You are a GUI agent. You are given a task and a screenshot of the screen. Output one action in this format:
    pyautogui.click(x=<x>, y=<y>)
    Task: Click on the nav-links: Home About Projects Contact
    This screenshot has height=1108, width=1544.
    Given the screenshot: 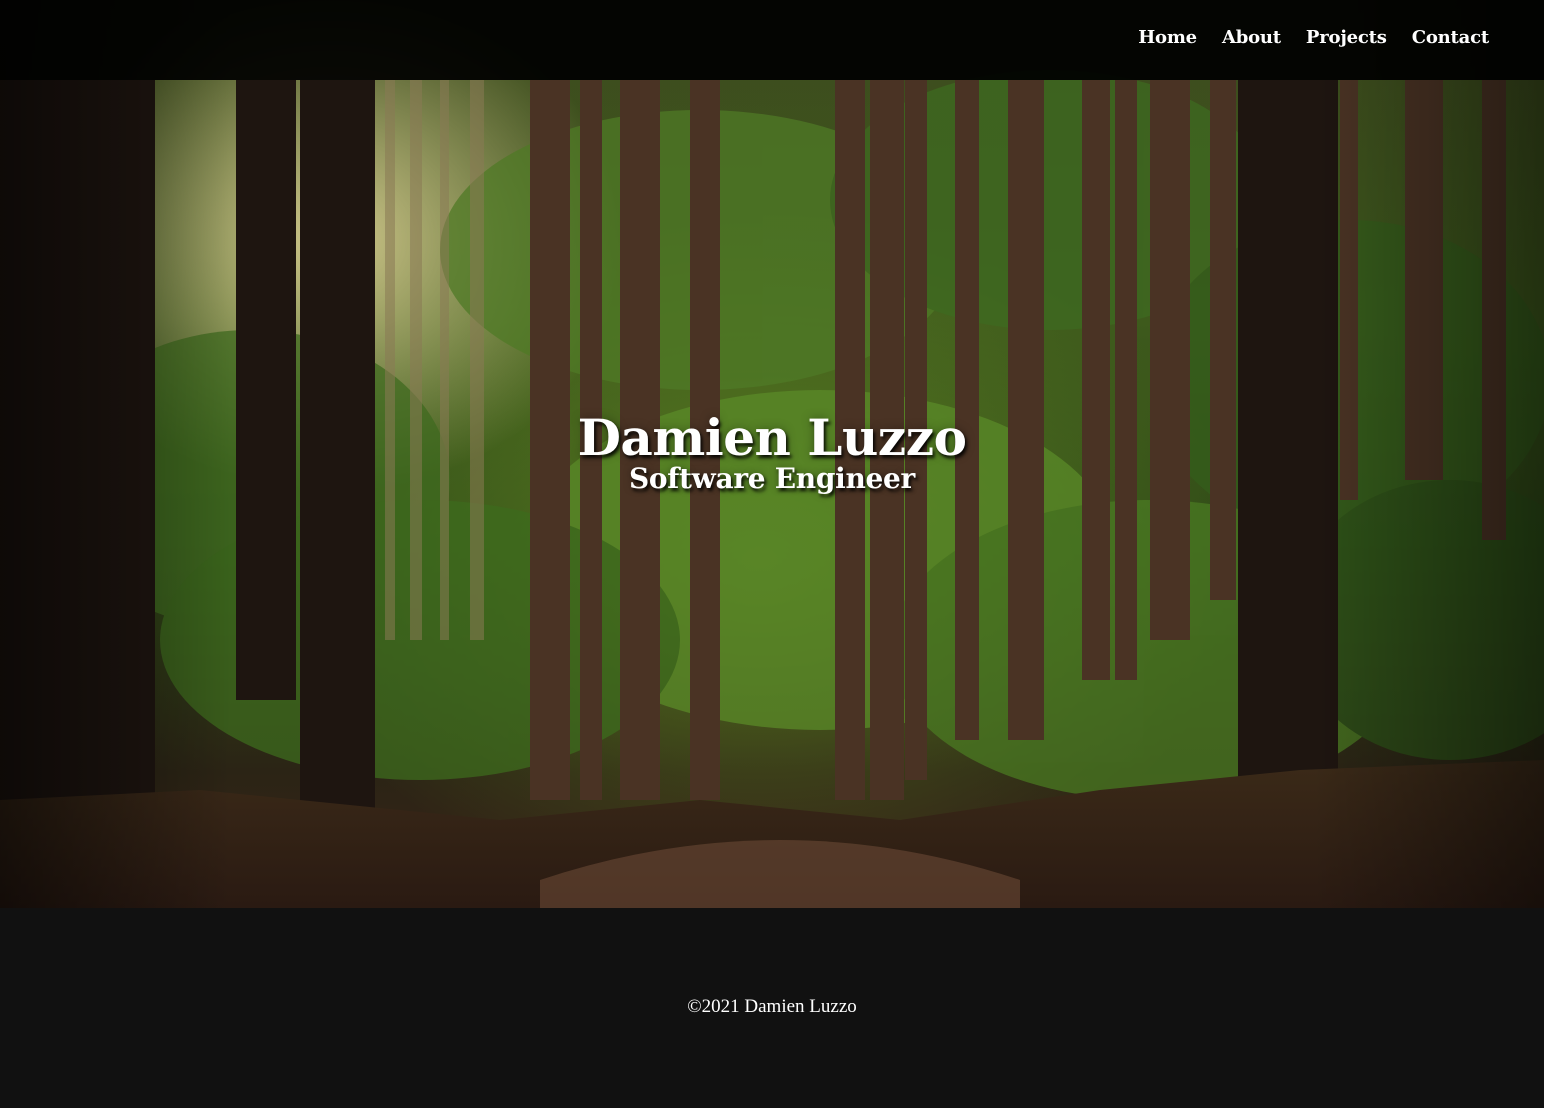 What is the action you would take?
    pyautogui.click(x=1313, y=37)
    